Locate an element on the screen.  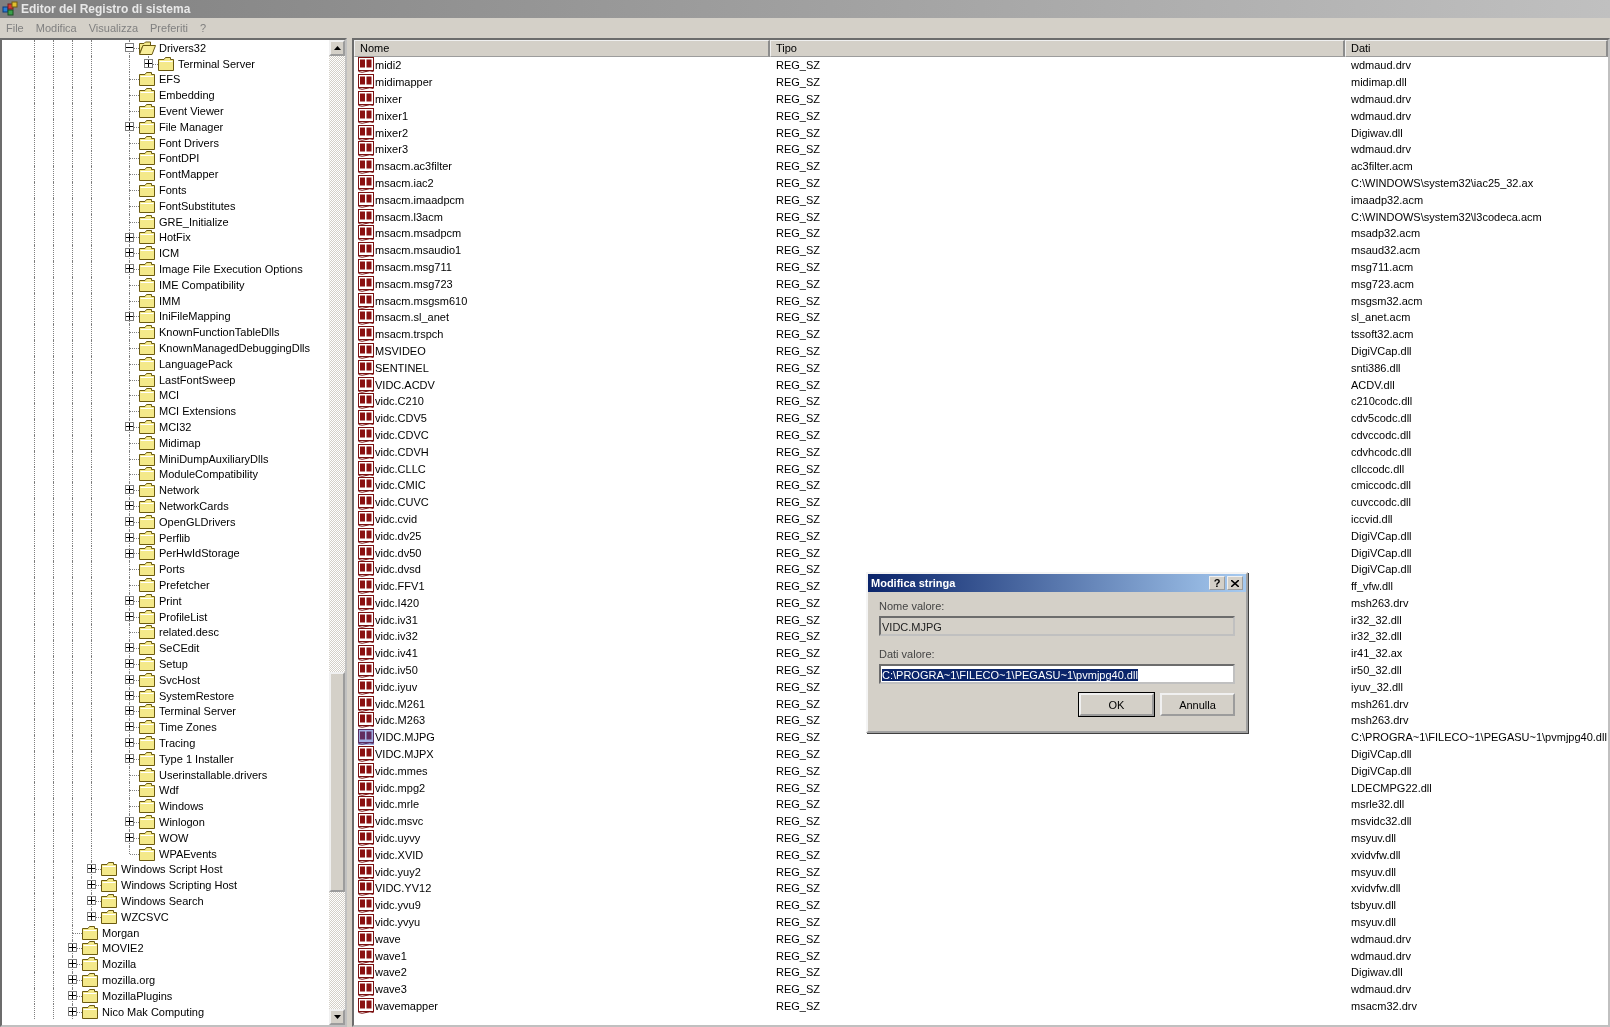
value-name: vidc.CDVC is located at coordinates (402, 434).